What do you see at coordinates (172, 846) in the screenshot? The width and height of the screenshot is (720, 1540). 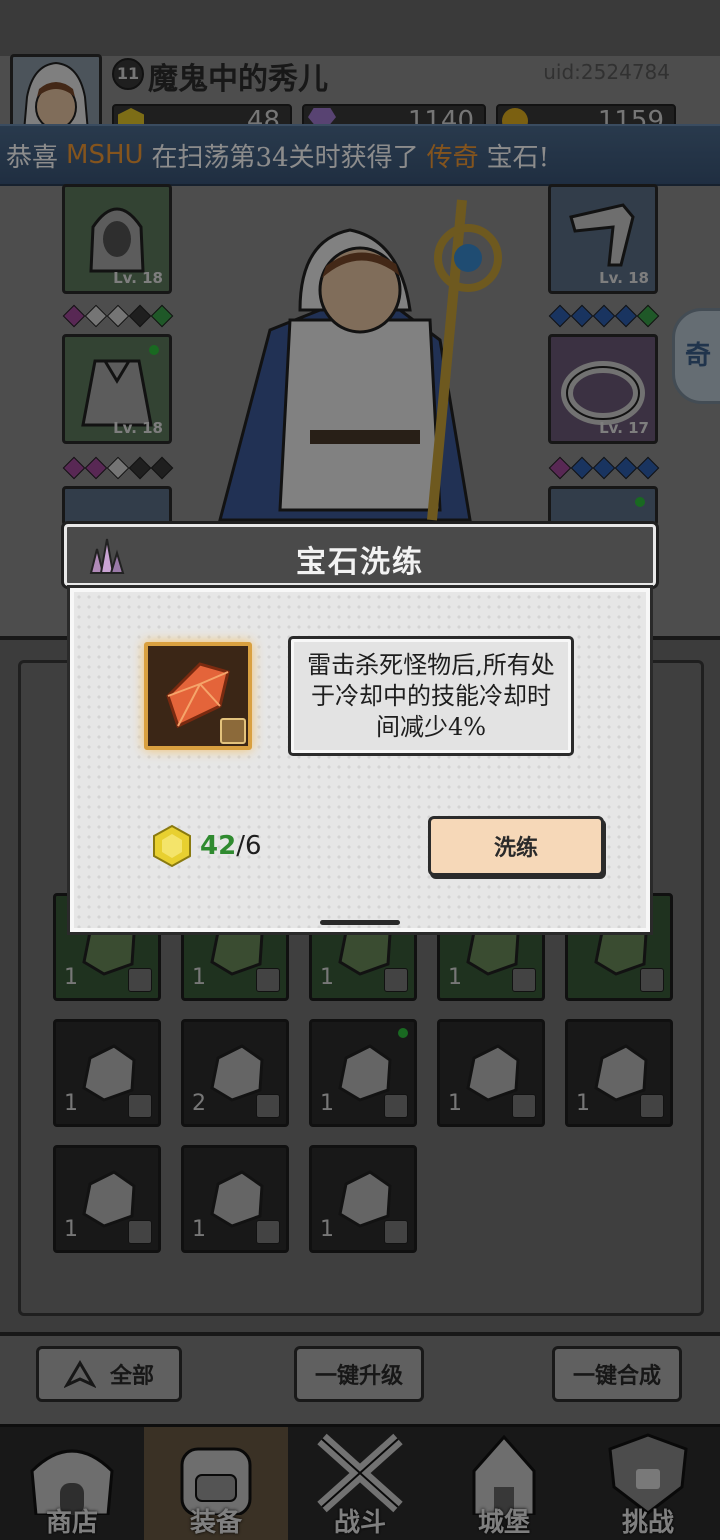 I see `gold-gem-icon` at bounding box center [172, 846].